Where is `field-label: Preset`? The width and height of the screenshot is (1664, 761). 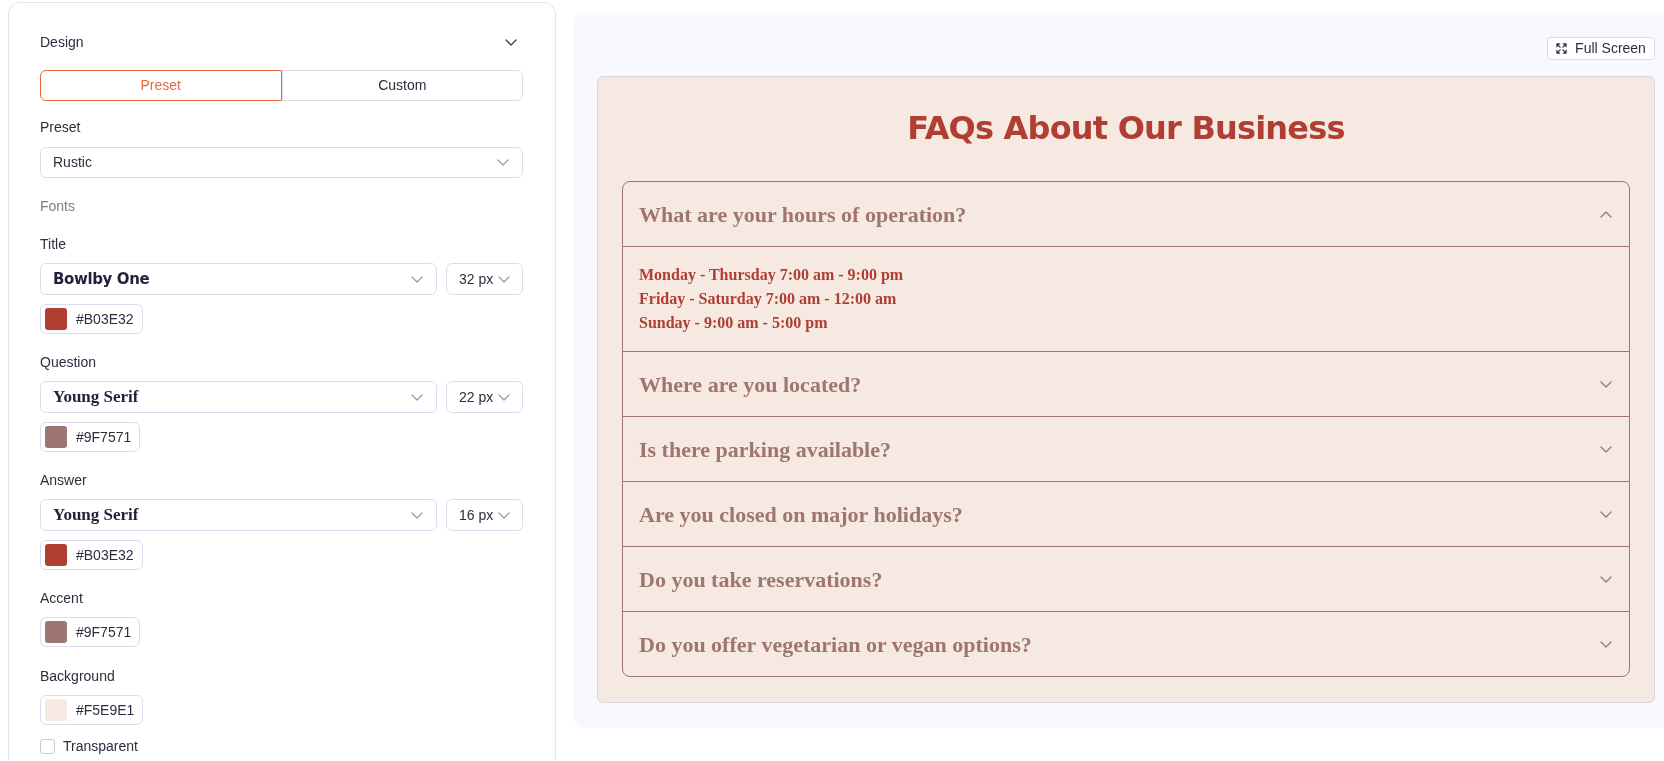
field-label: Preset is located at coordinates (60, 127).